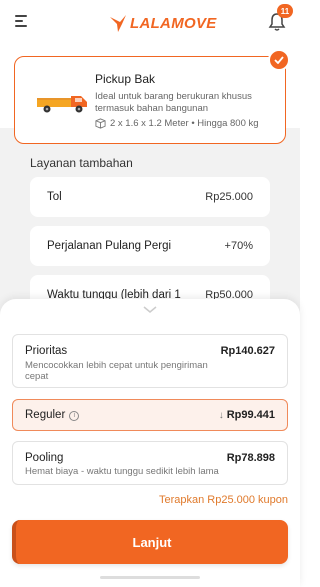 The image size is (320, 587). Describe the element at coordinates (285, 11) in the screenshot. I see `notification-badge: 11` at that location.